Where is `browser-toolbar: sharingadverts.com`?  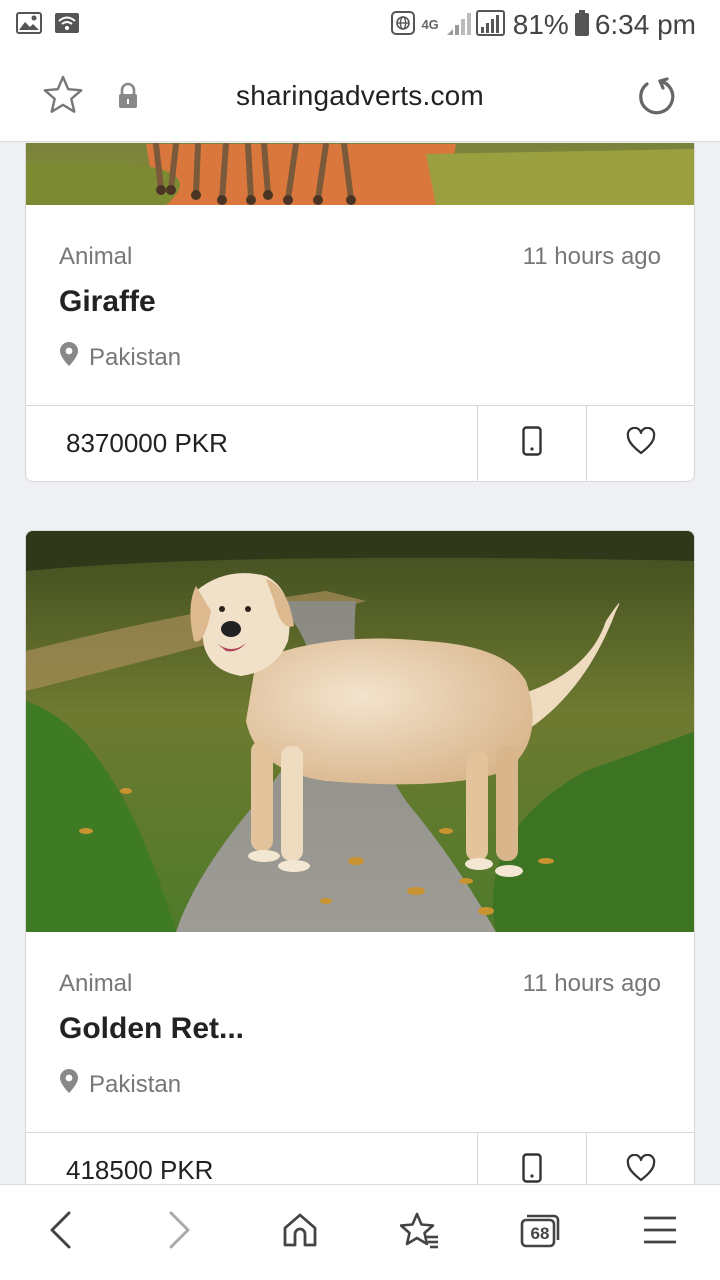 browser-toolbar: sharingadverts.com is located at coordinates (360, 96).